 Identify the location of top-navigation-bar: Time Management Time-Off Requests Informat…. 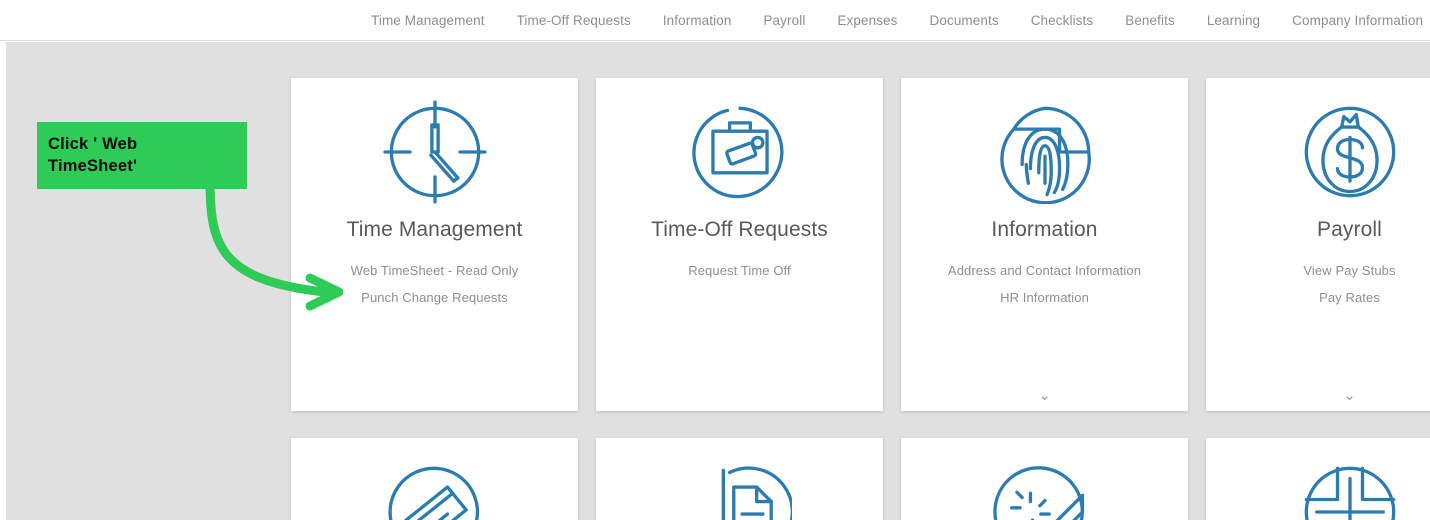
(715, 20).